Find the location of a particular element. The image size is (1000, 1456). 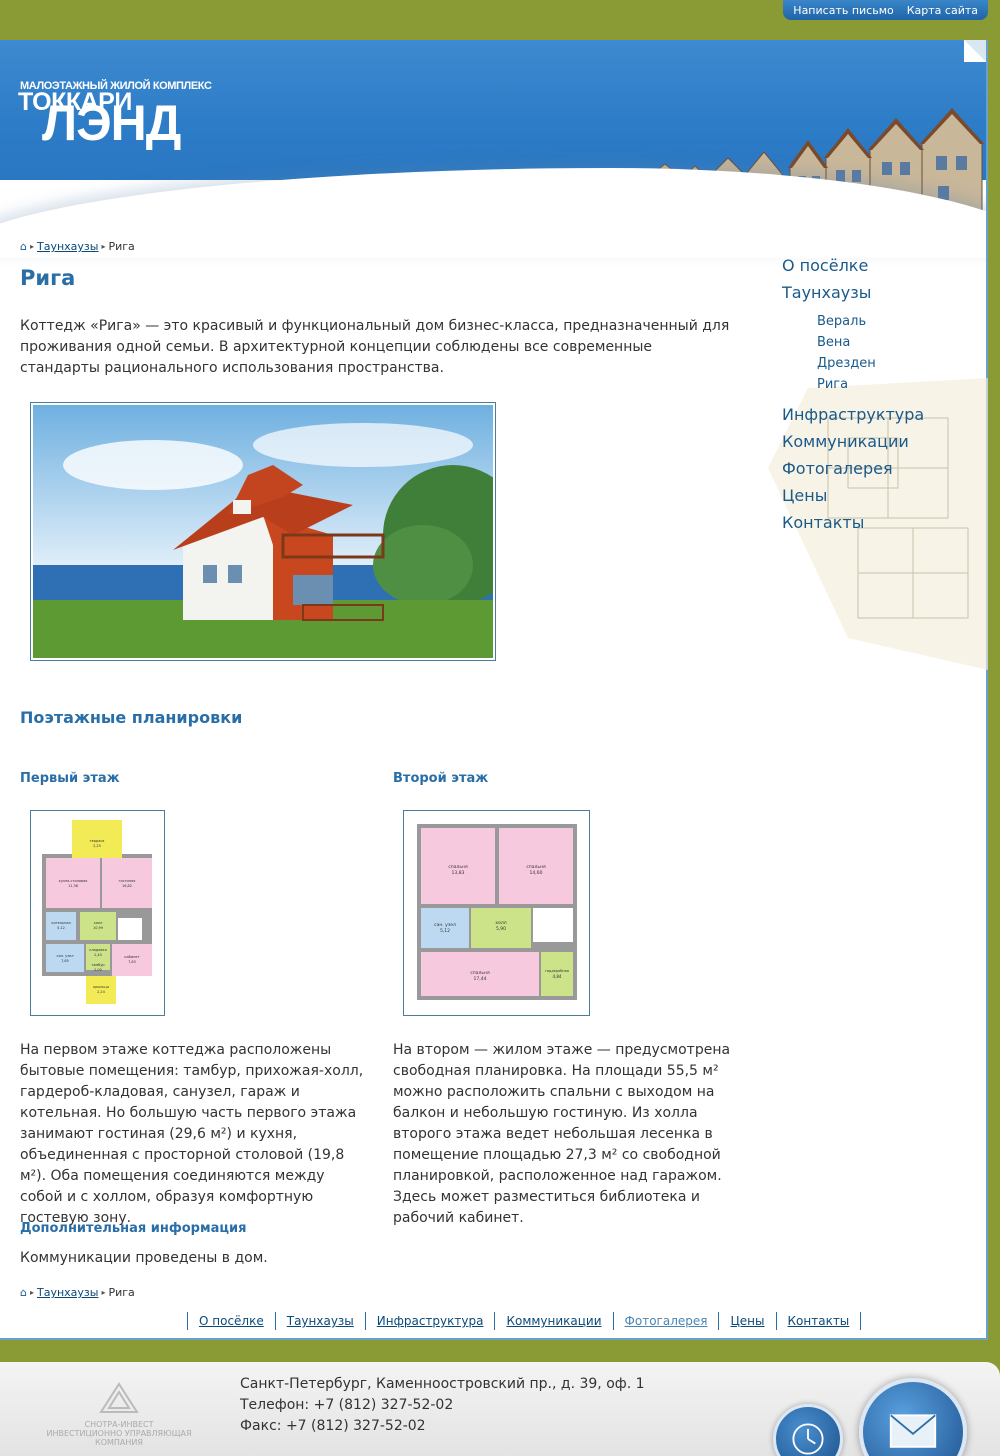

top-bar: Написать письмо Карта сайта is located at coordinates (500, 20).